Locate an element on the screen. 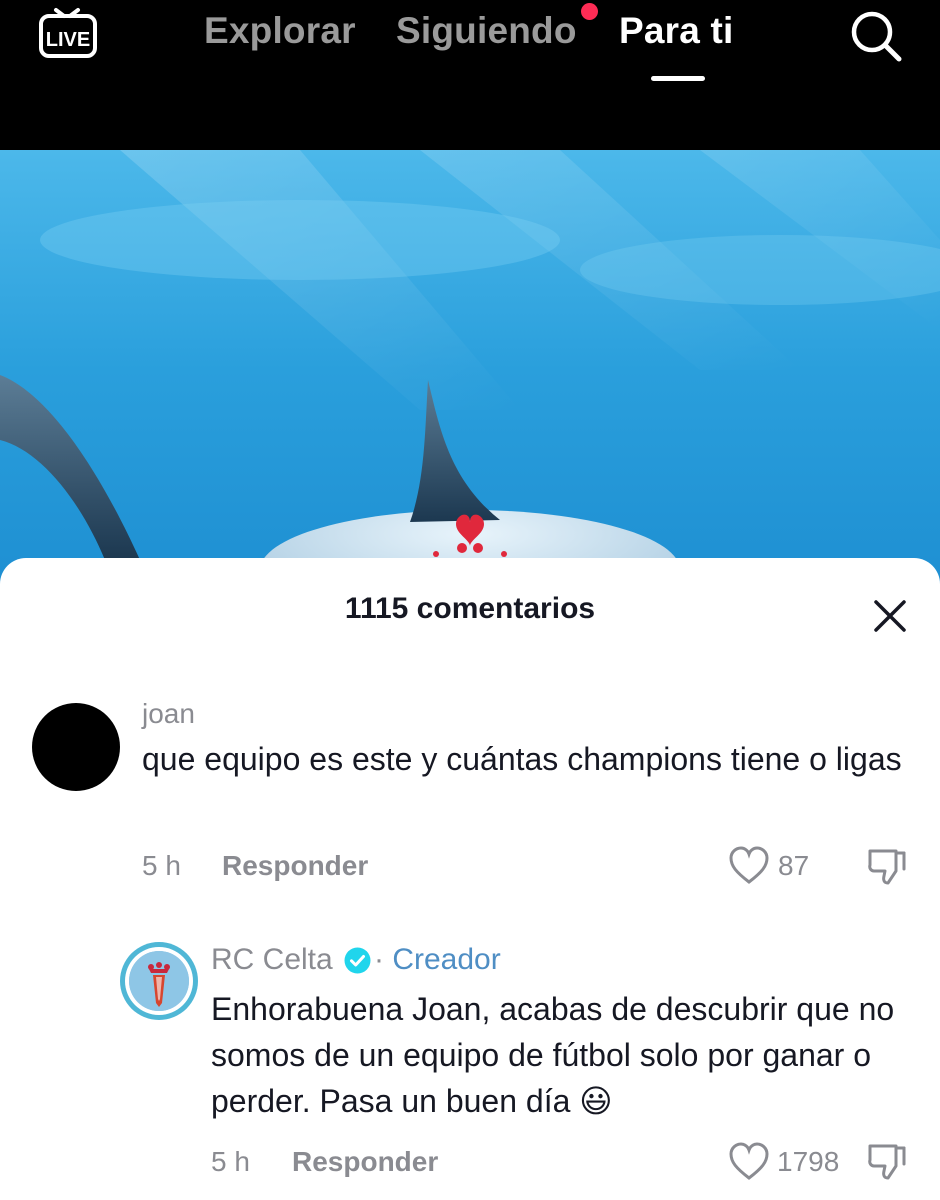 Image resolution: width=940 pixels, height=1200 pixels. close-icon is located at coordinates (890, 616).